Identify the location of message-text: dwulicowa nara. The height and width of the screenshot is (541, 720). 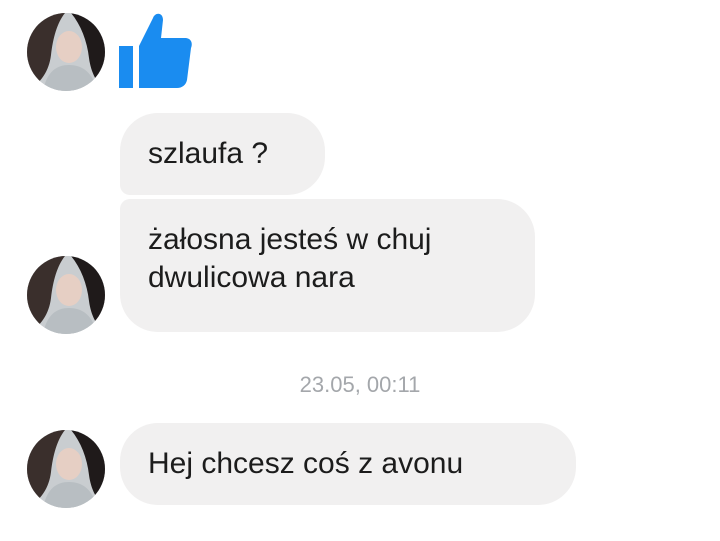
(251, 277).